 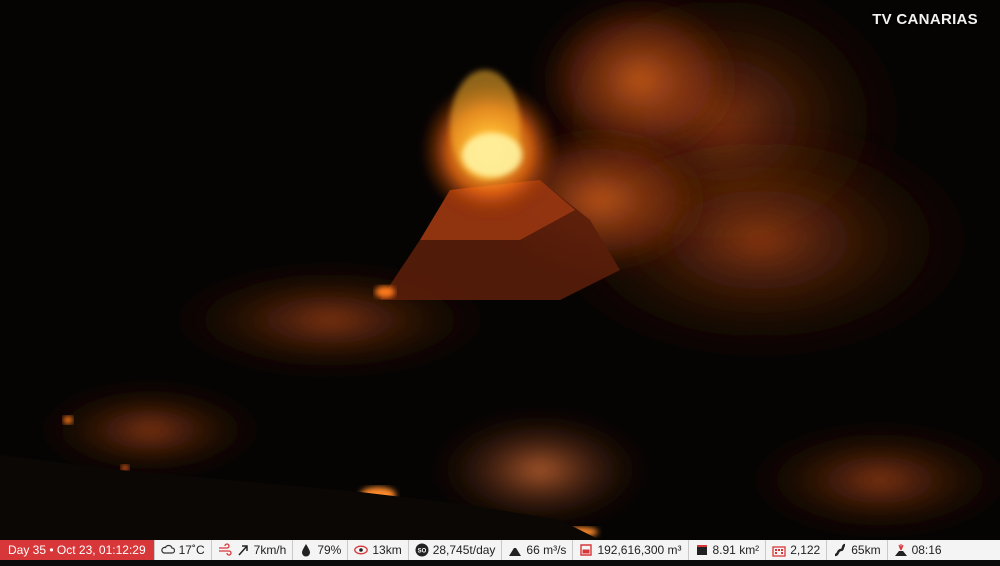 I want to click on area-icon, so click(x=701, y=550).